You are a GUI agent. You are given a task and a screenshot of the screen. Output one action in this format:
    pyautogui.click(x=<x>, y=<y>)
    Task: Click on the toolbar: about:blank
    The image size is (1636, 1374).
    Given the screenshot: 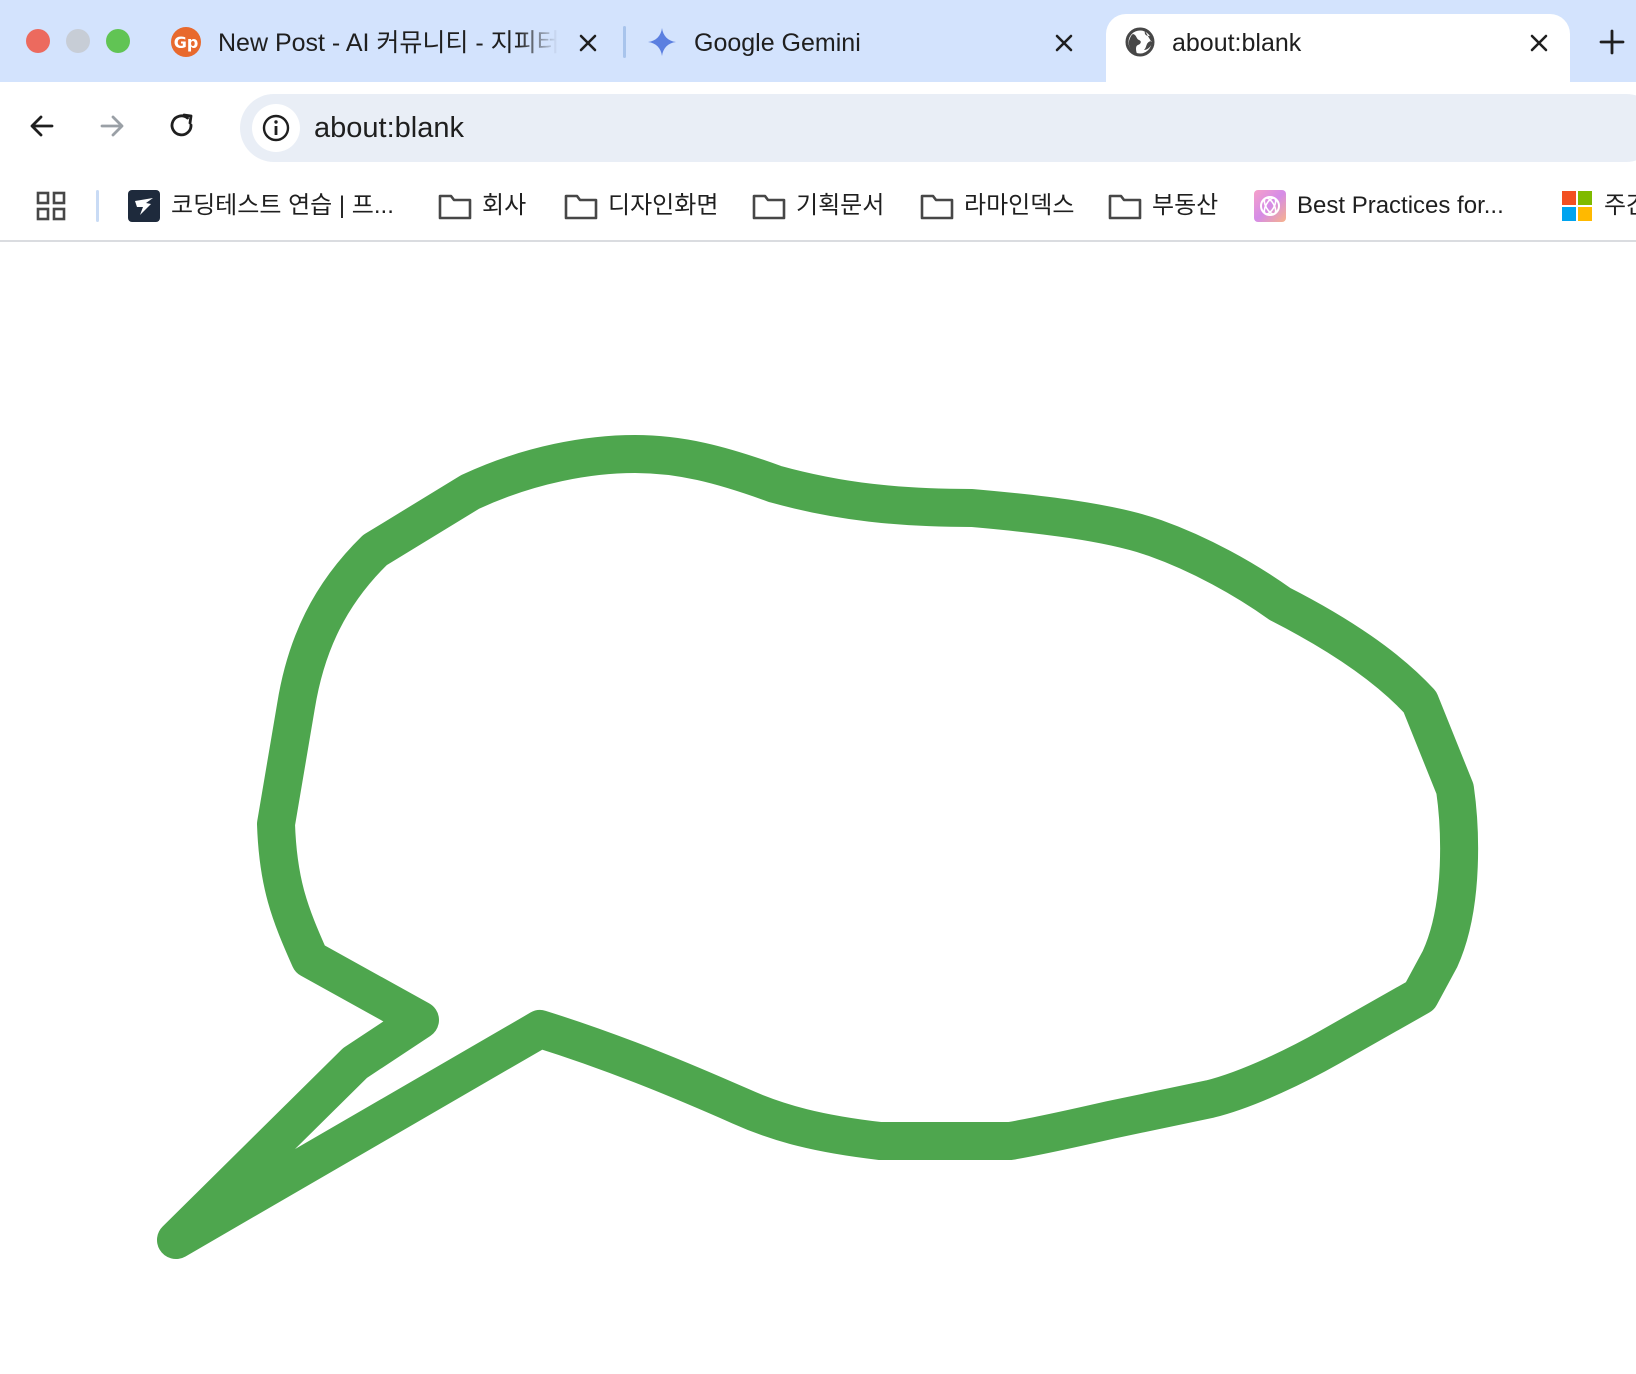 What is the action you would take?
    pyautogui.click(x=818, y=127)
    